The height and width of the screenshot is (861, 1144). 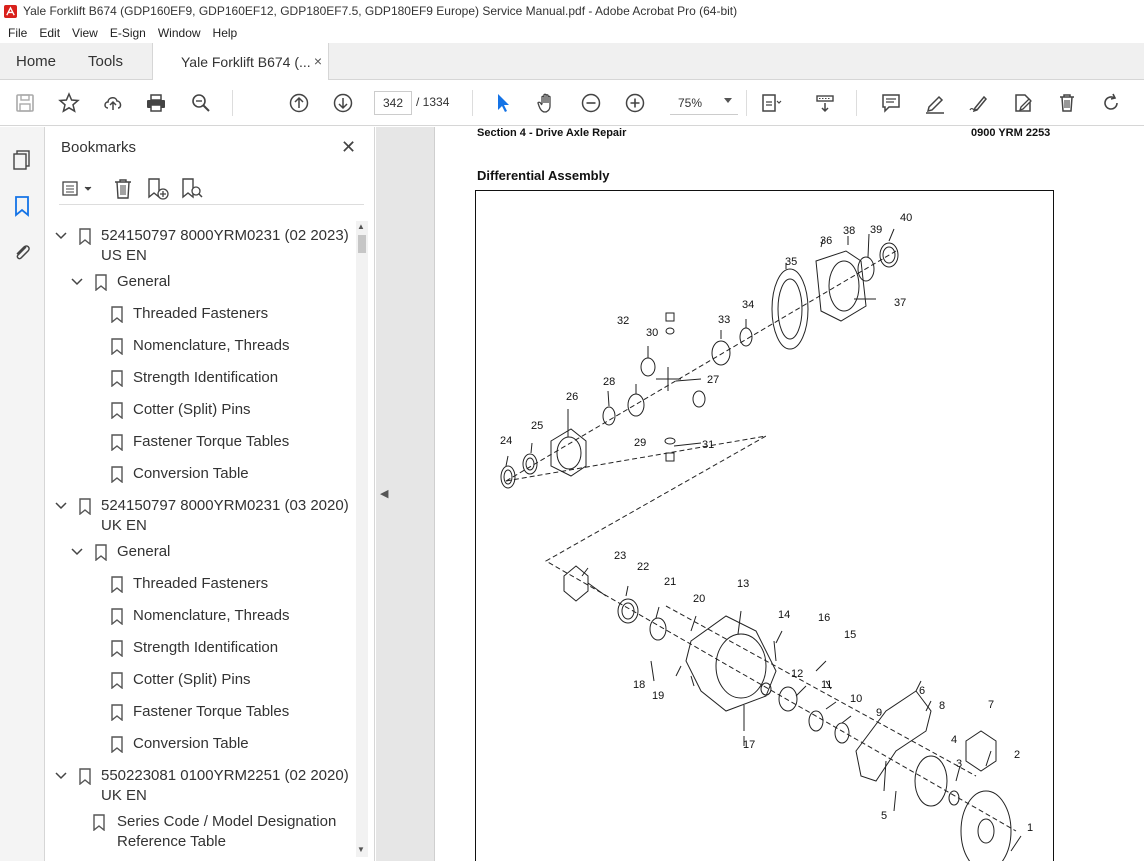 I want to click on main-toolbar: 342 / 1334 75%, so click(x=572, y=103).